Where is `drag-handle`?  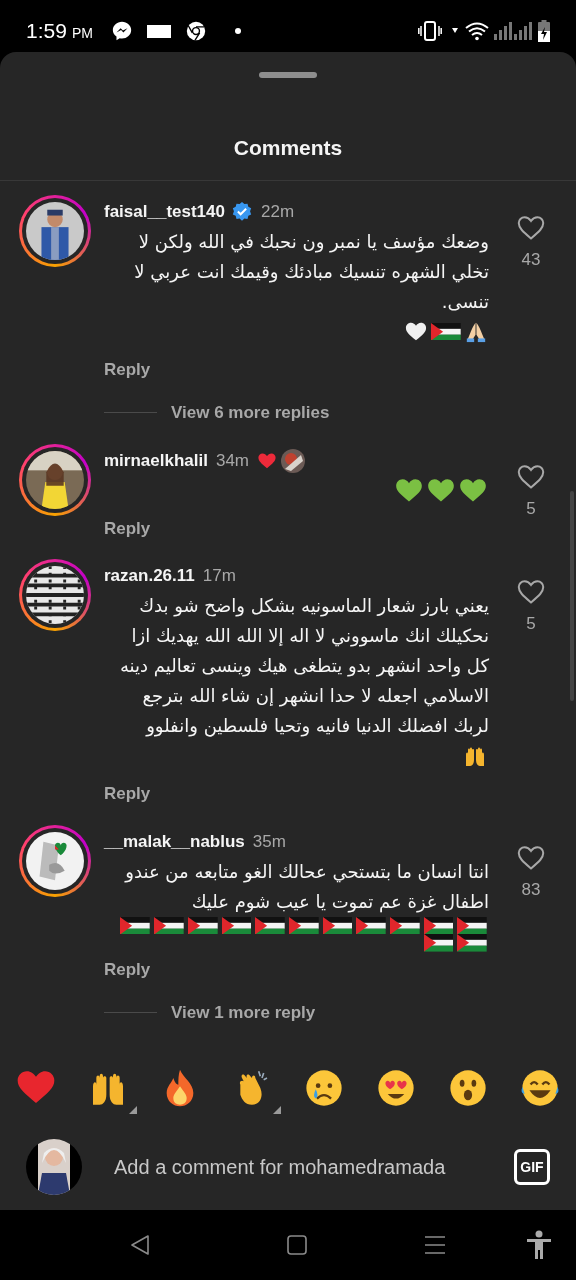
drag-handle is located at coordinates (288, 75).